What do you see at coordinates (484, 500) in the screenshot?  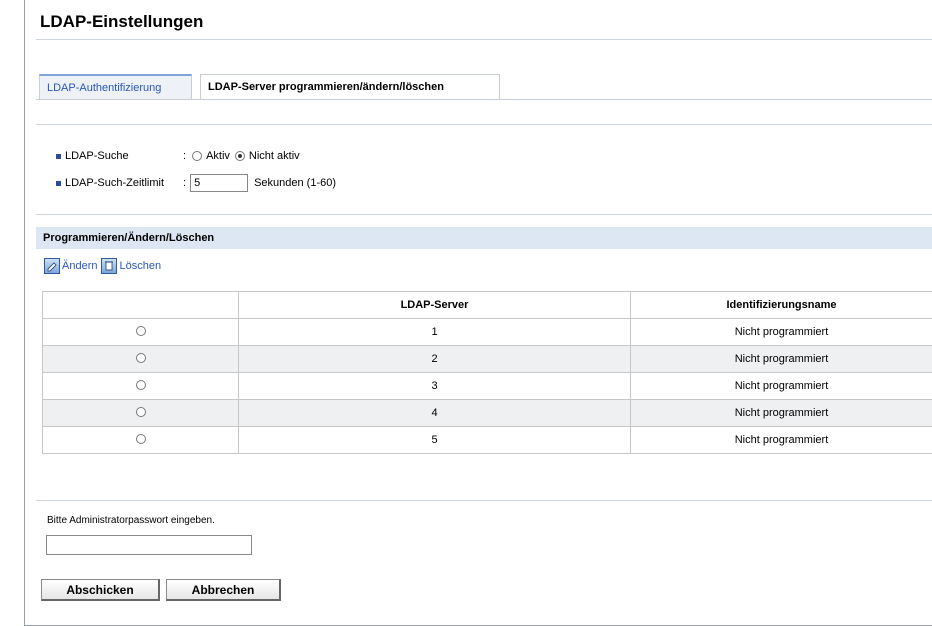 I see `password-divider` at bounding box center [484, 500].